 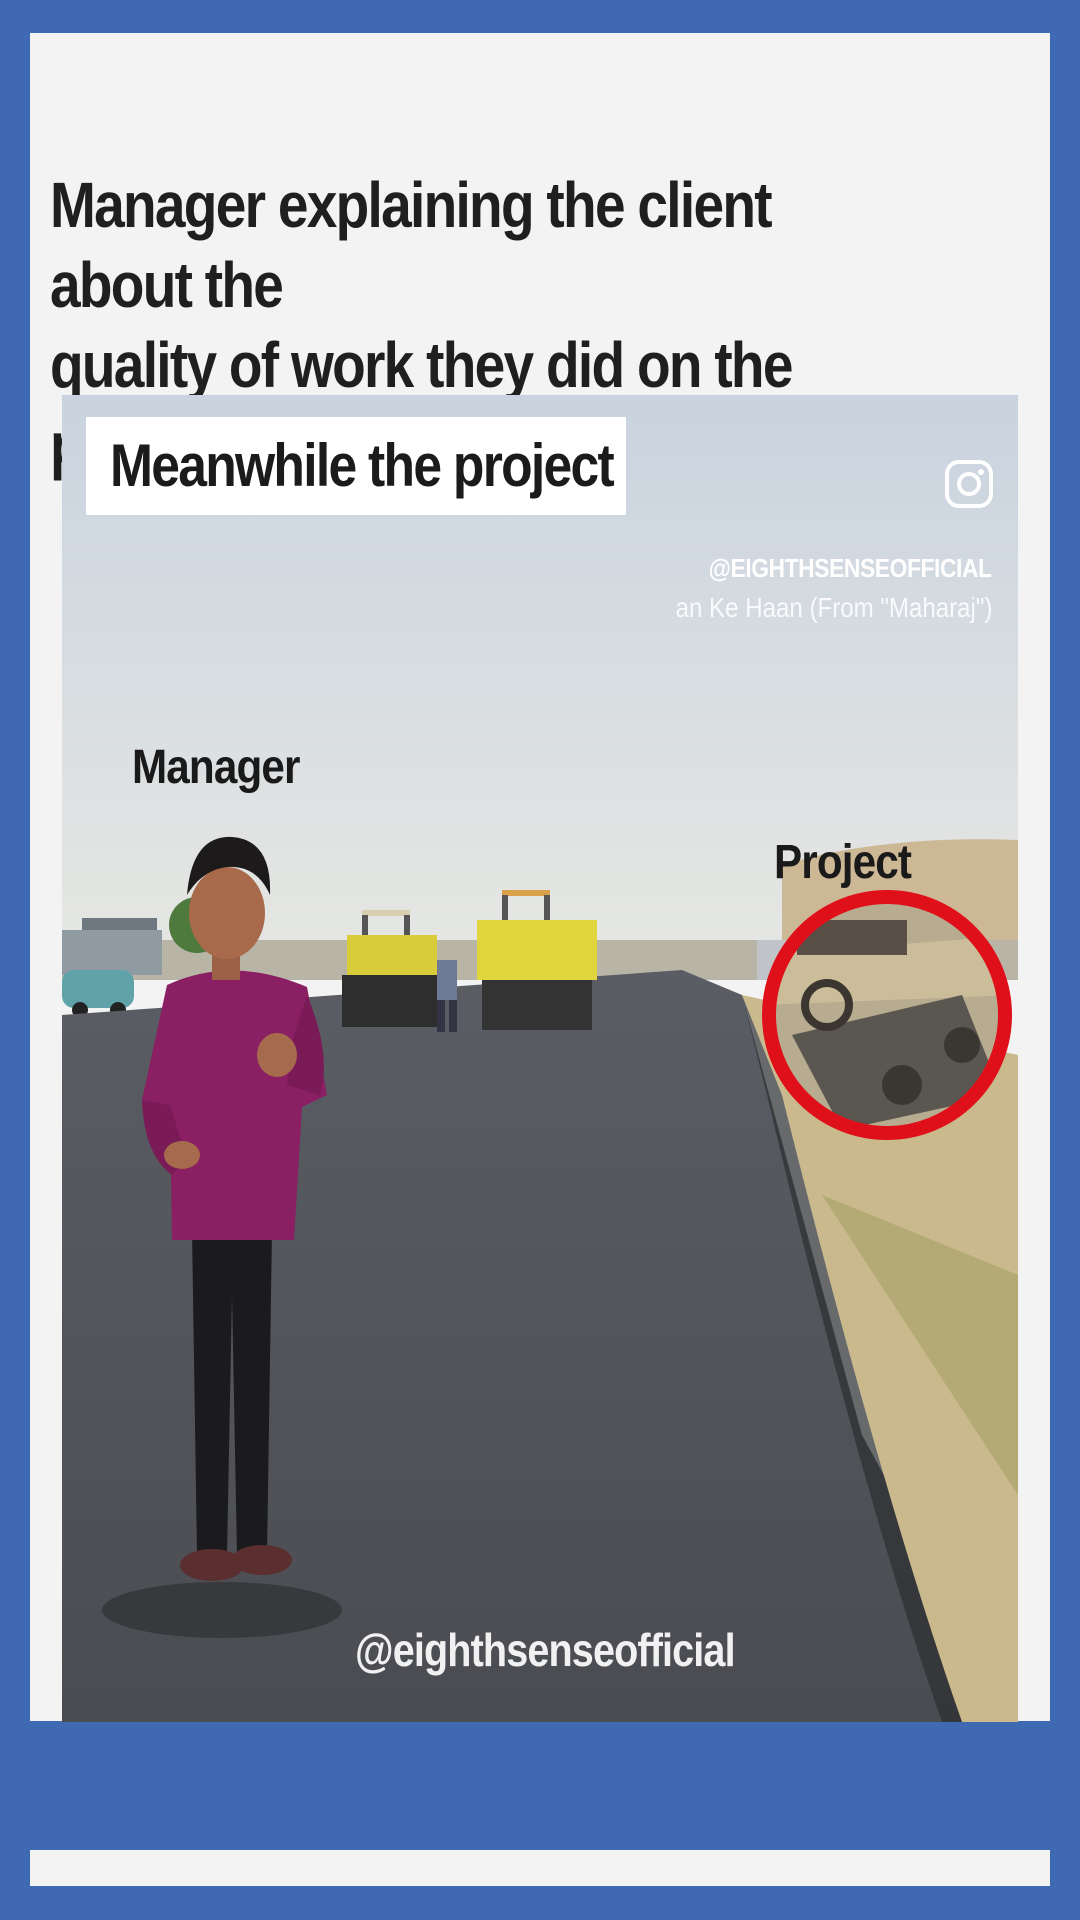 What do you see at coordinates (969, 484) in the screenshot?
I see `instagram-icon` at bounding box center [969, 484].